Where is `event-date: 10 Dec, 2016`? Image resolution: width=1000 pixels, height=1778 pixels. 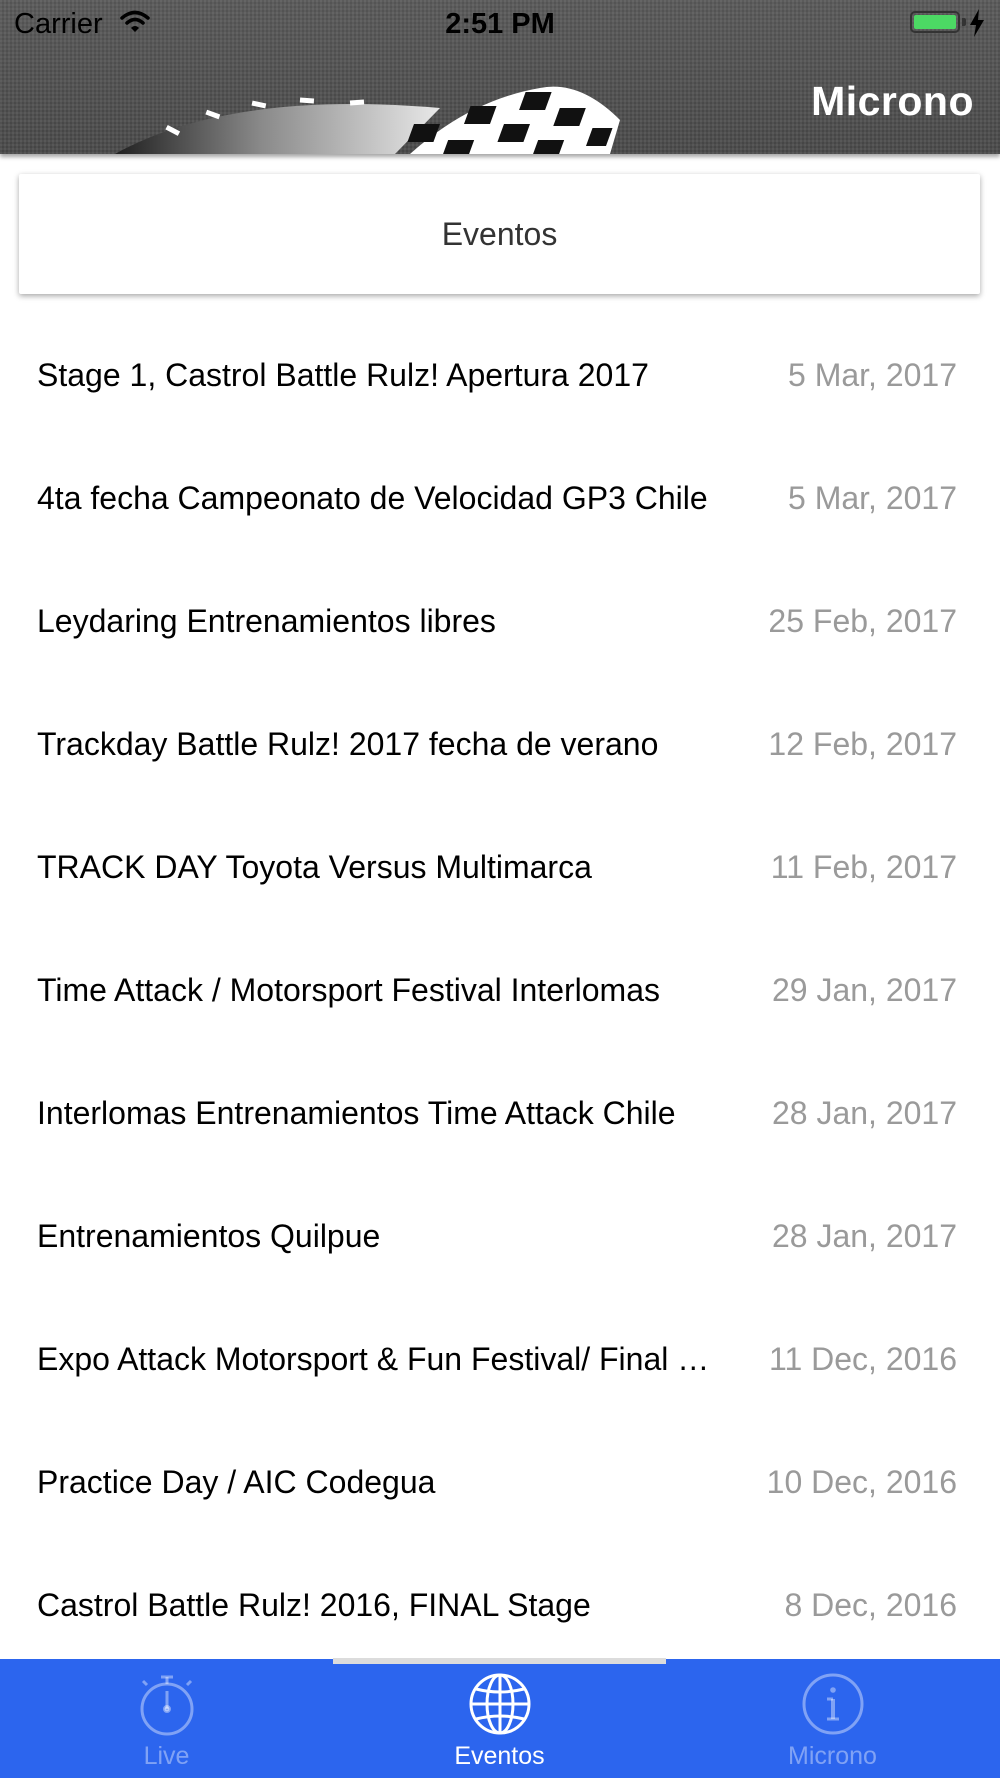 event-date: 10 Dec, 2016 is located at coordinates (861, 1482).